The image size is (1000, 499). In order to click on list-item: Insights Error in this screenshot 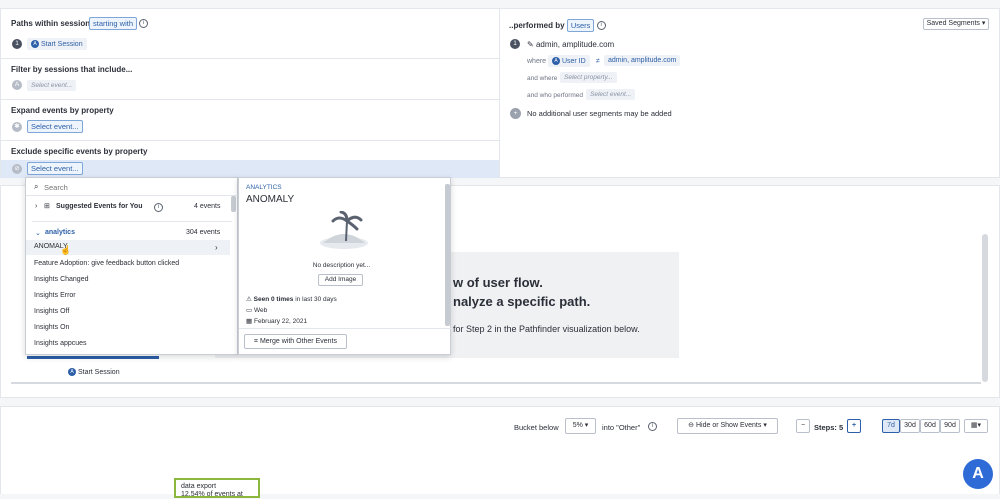, I will do `click(55, 295)`.